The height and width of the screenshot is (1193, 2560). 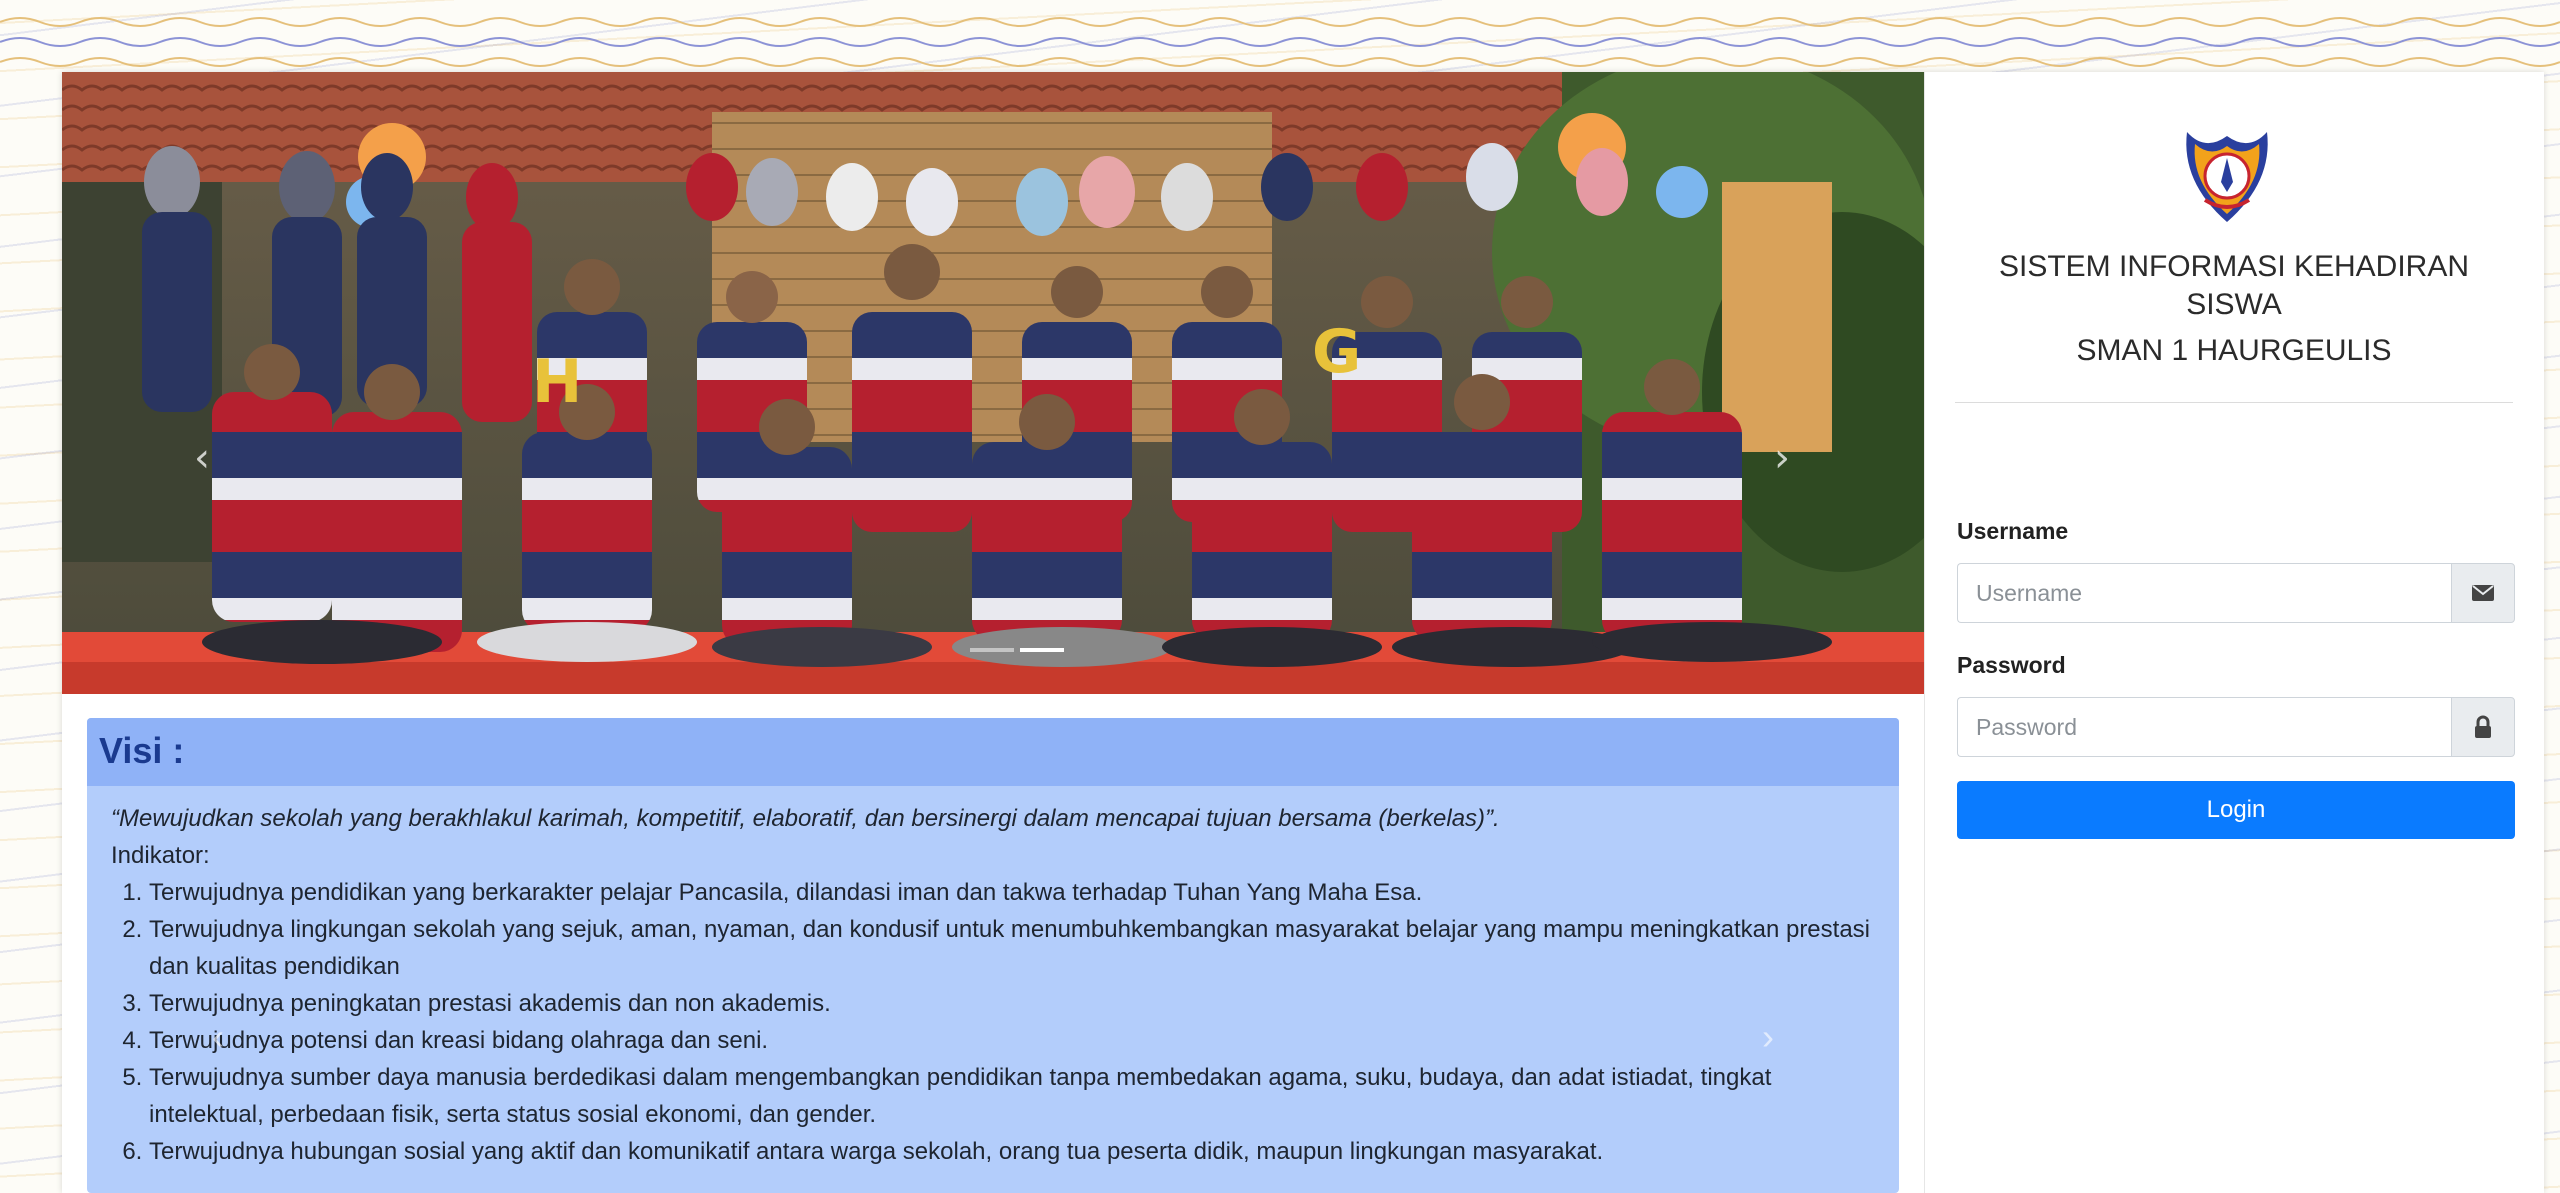 What do you see at coordinates (1042, 650) in the screenshot?
I see `carousel-indicator-active` at bounding box center [1042, 650].